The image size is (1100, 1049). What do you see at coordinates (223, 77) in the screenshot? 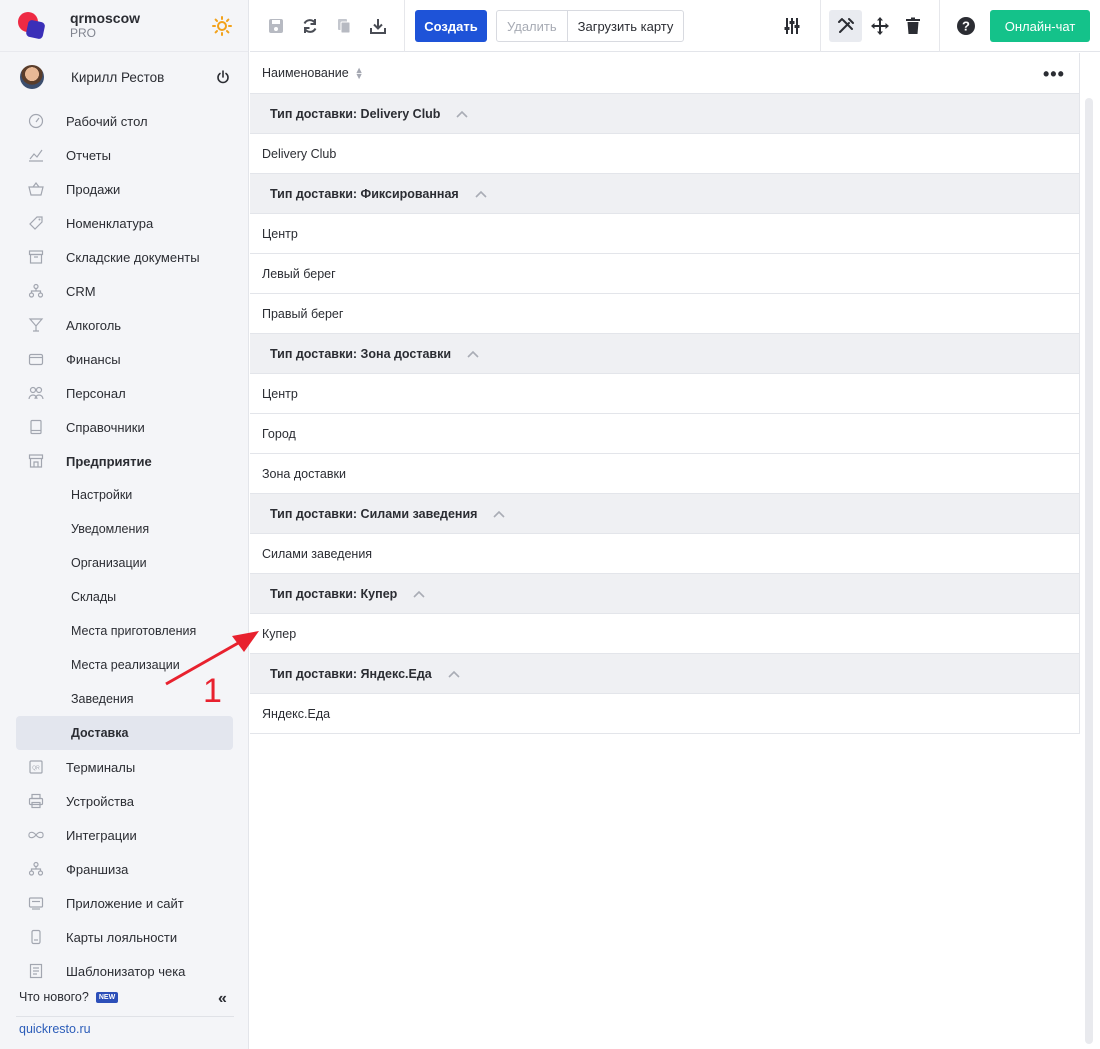
I see `power-icon` at bounding box center [223, 77].